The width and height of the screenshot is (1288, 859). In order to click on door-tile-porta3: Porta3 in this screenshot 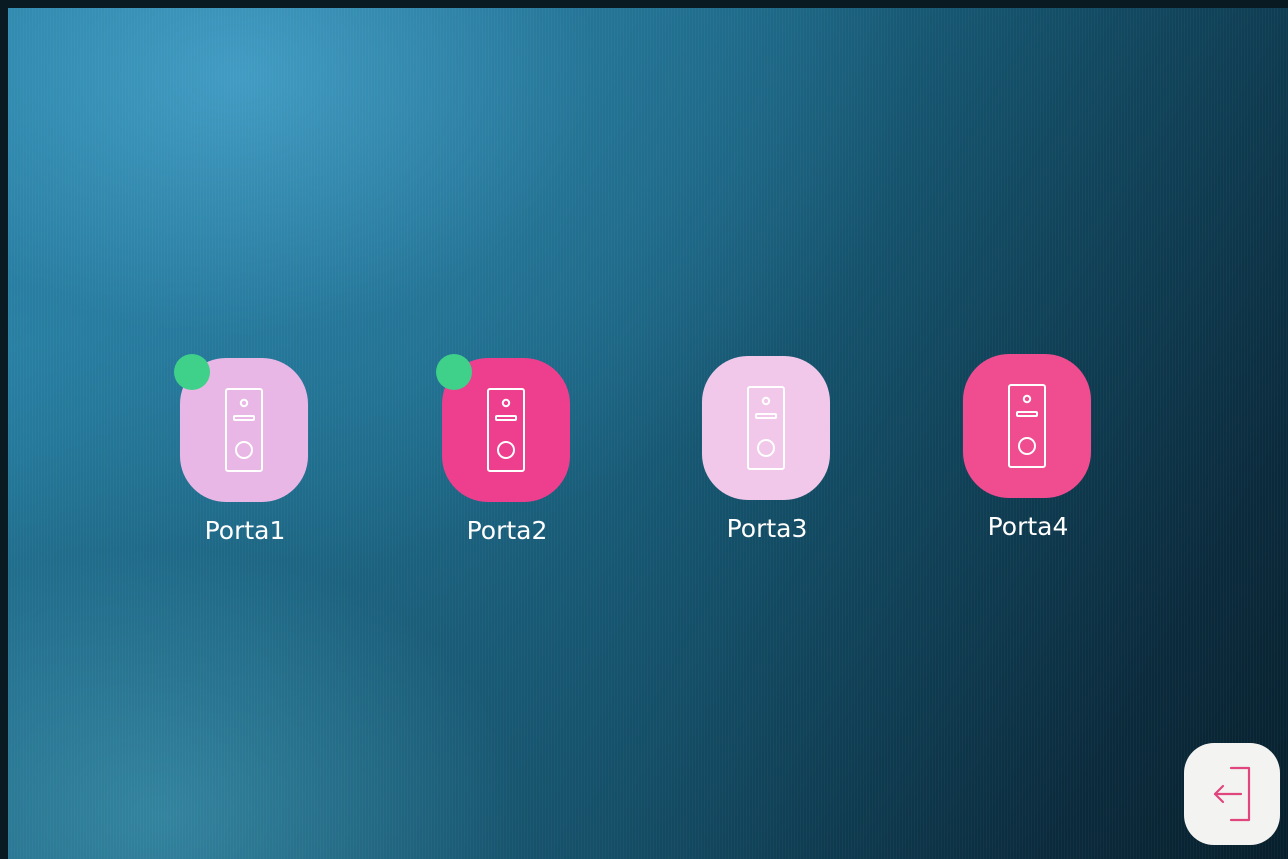, I will do `click(767, 449)`.